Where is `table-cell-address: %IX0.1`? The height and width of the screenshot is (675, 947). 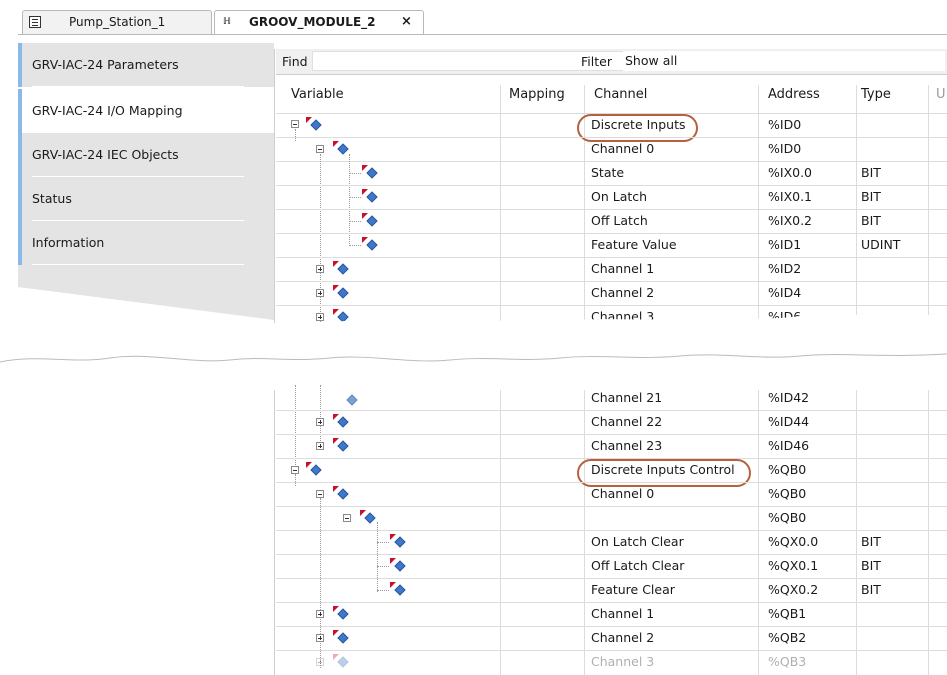 table-cell-address: %IX0.1 is located at coordinates (790, 196).